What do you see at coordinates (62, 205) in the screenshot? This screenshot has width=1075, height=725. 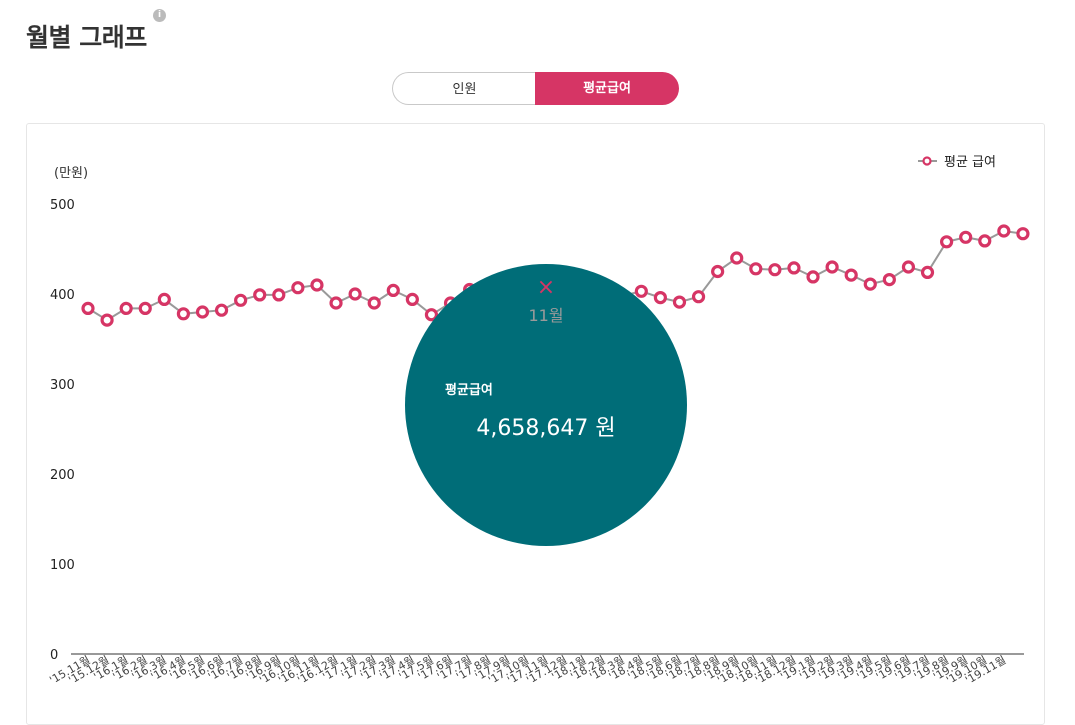 I see `y-tick-label: 500` at bounding box center [62, 205].